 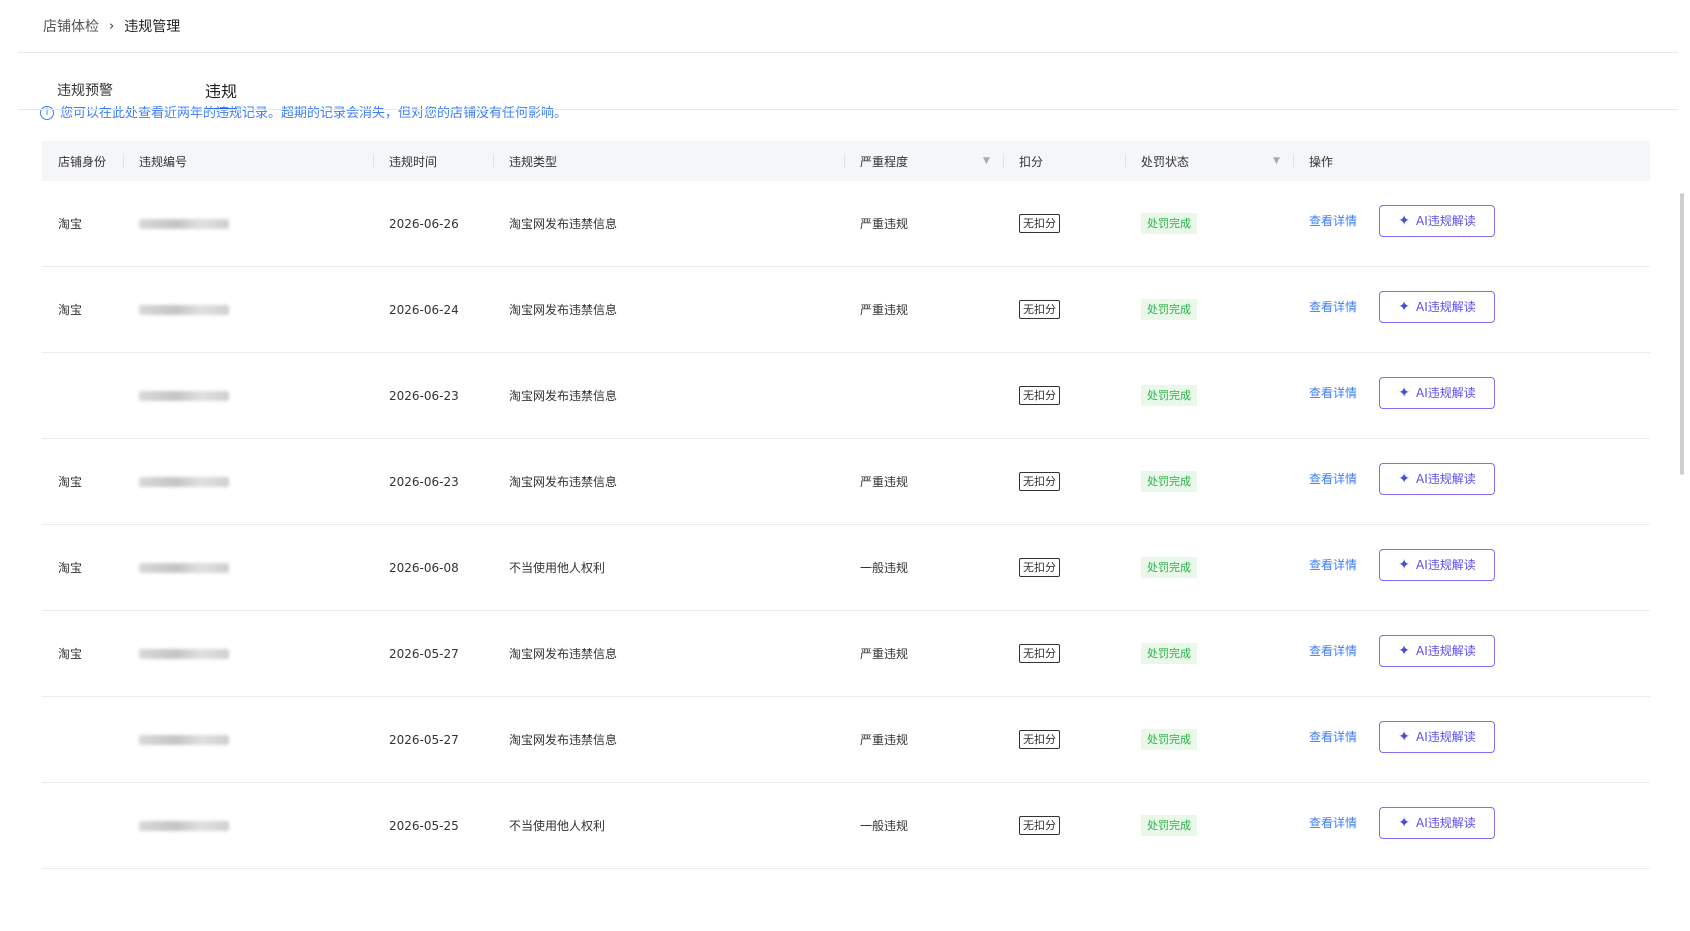 What do you see at coordinates (1209, 161) in the screenshot?
I see `header-penalty-status: 处罚状态 ▼` at bounding box center [1209, 161].